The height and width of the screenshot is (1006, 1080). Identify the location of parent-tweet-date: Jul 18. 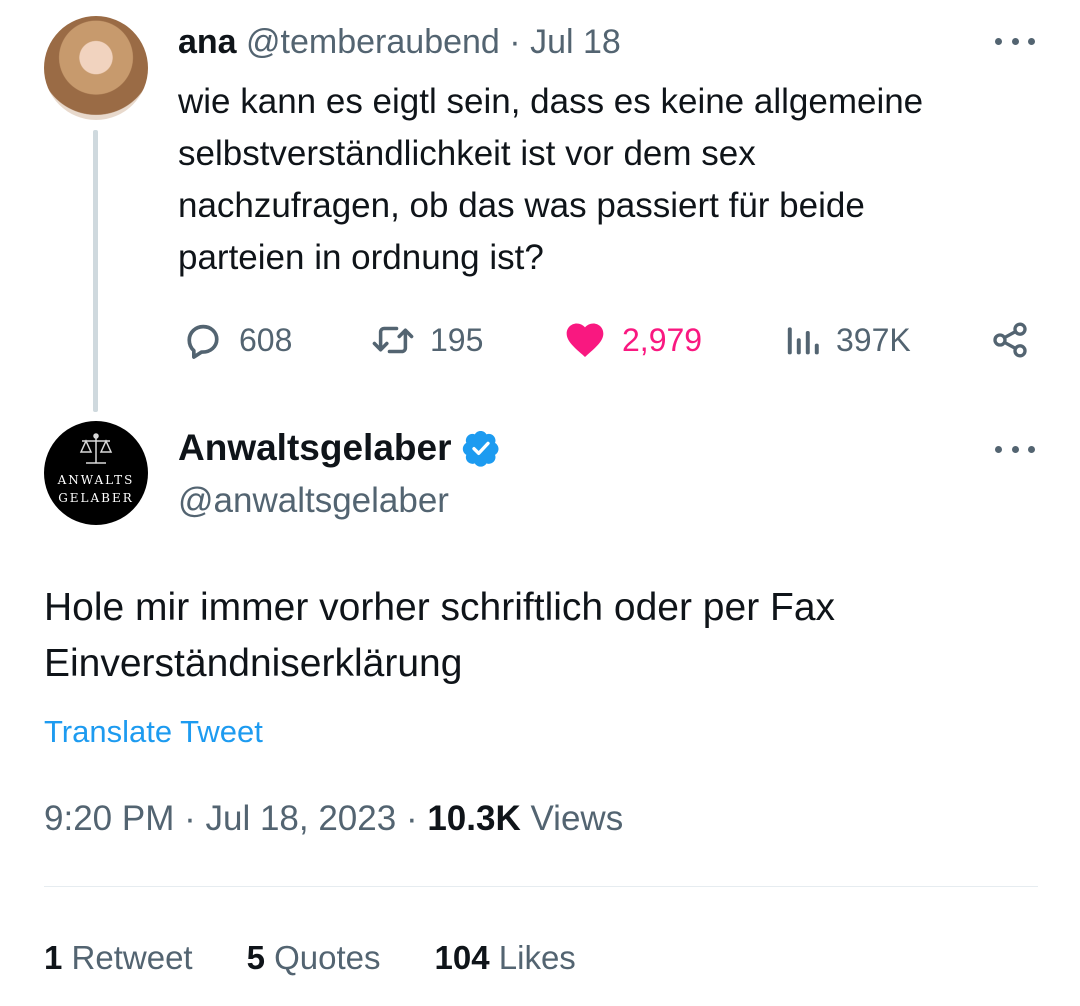
(575, 42).